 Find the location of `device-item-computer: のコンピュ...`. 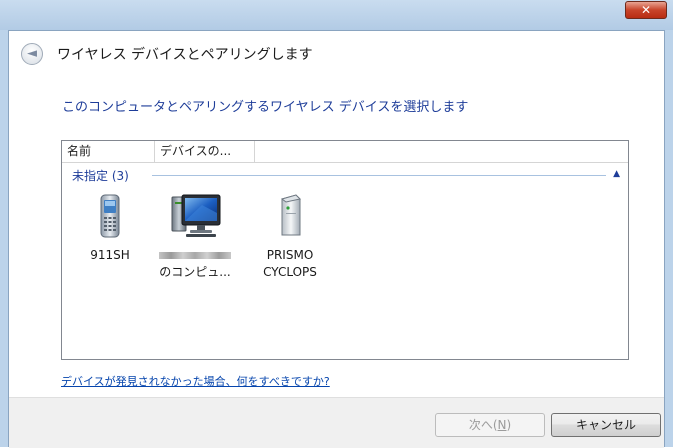

device-item-computer: のコンピュ... is located at coordinates (195, 237).